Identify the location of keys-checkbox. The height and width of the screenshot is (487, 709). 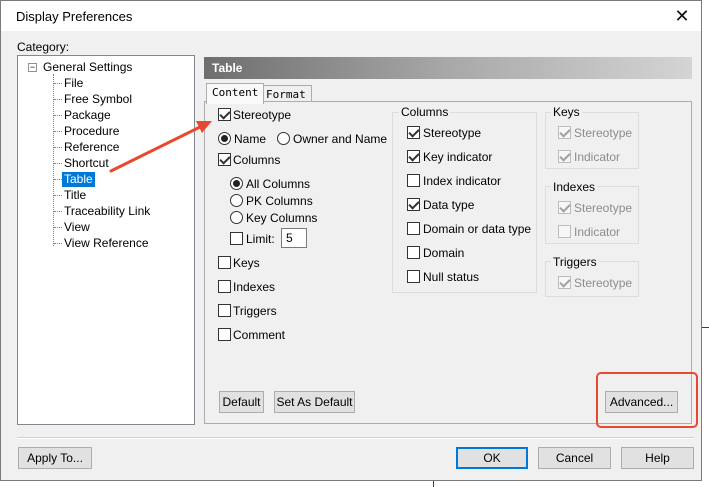
(224, 262).